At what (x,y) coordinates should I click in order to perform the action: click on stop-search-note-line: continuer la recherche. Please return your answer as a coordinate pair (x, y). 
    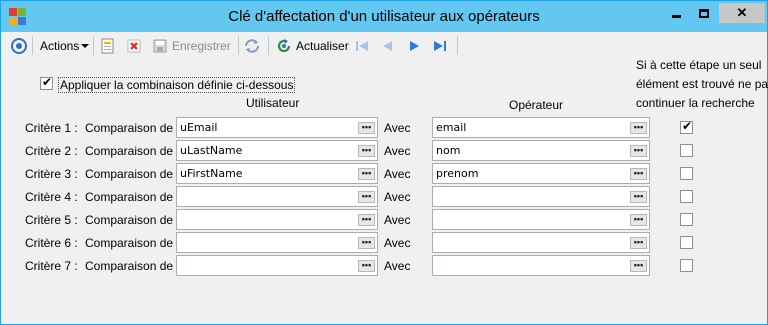
    Looking at the image, I should click on (695, 103).